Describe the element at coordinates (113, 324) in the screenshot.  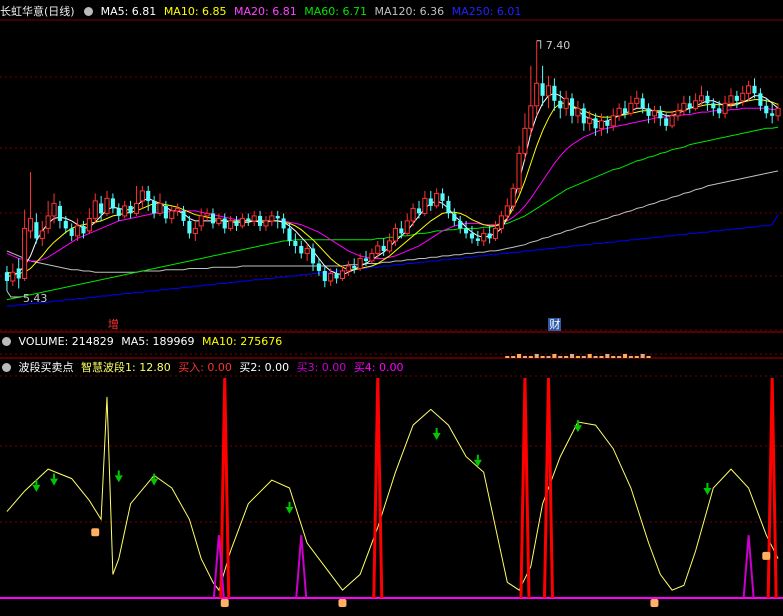
I see `event-marker-increase: 增` at that location.